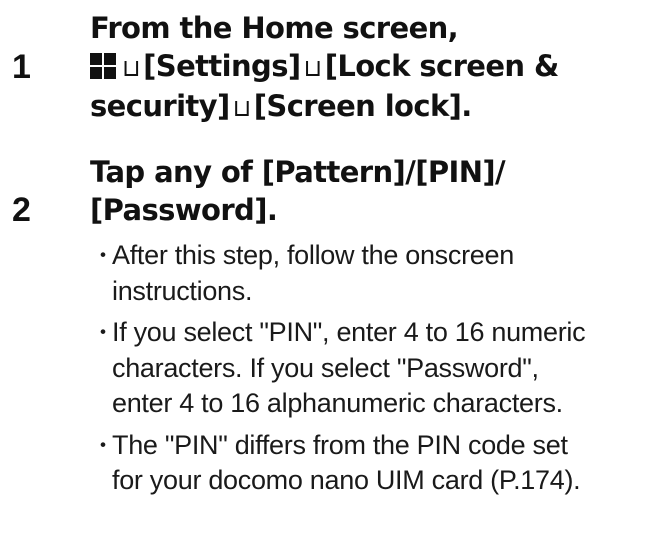 The image size is (671, 556). Describe the element at coordinates (340, 444) in the screenshot. I see `note-line: The "PIN" differs from the PIN code set` at that location.